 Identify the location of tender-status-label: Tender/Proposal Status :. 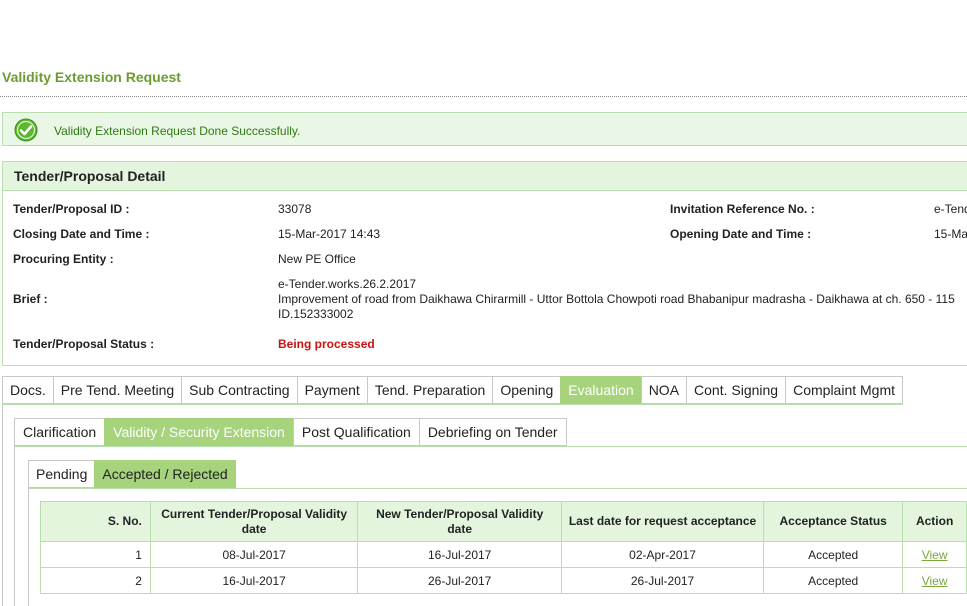
(84, 344).